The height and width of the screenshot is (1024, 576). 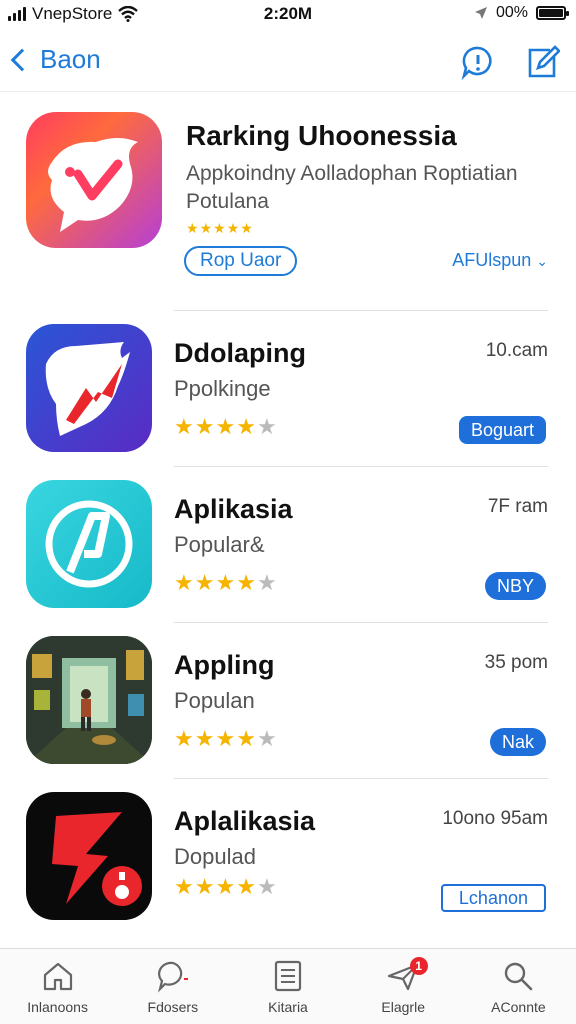 I want to click on back-button: Baon, so click(x=53, y=59).